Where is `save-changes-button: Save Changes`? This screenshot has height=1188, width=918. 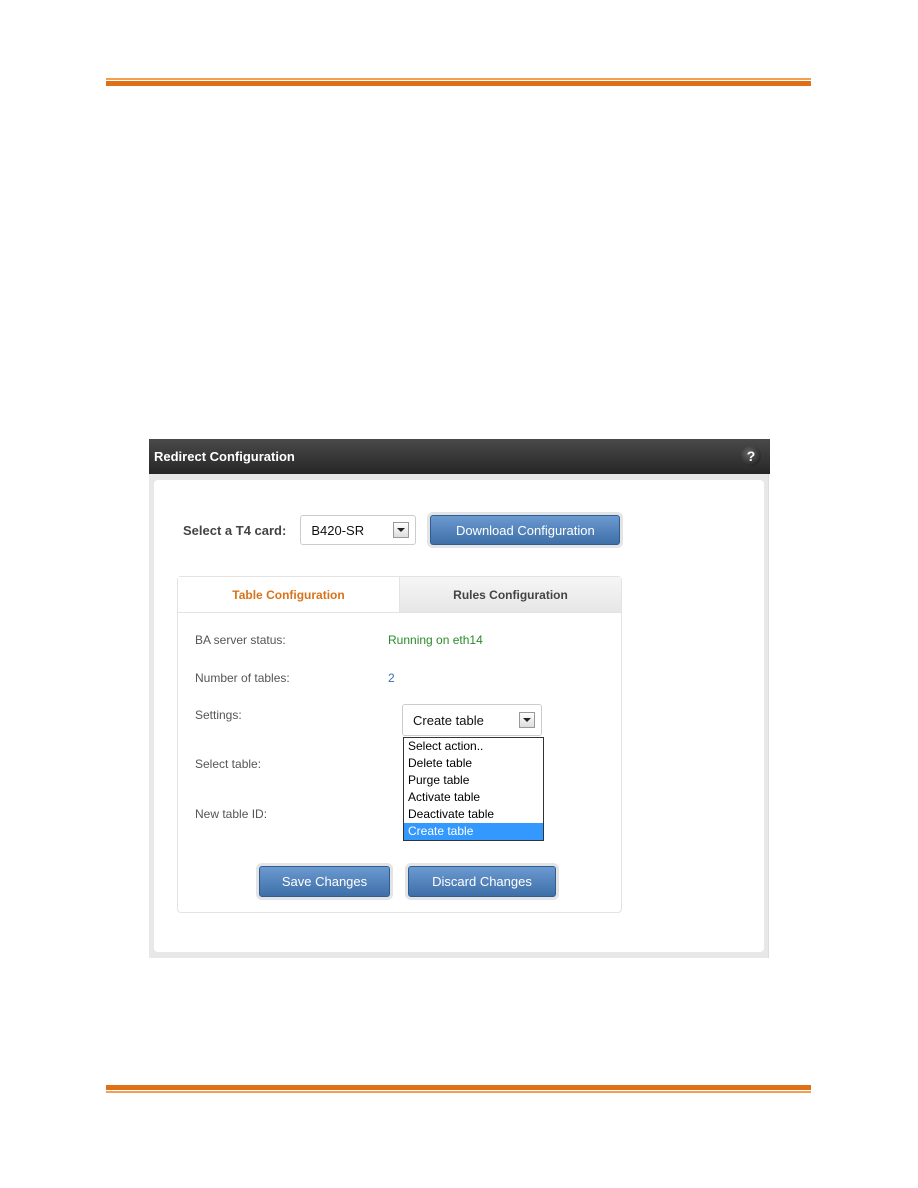 save-changes-button: Save Changes is located at coordinates (324, 881).